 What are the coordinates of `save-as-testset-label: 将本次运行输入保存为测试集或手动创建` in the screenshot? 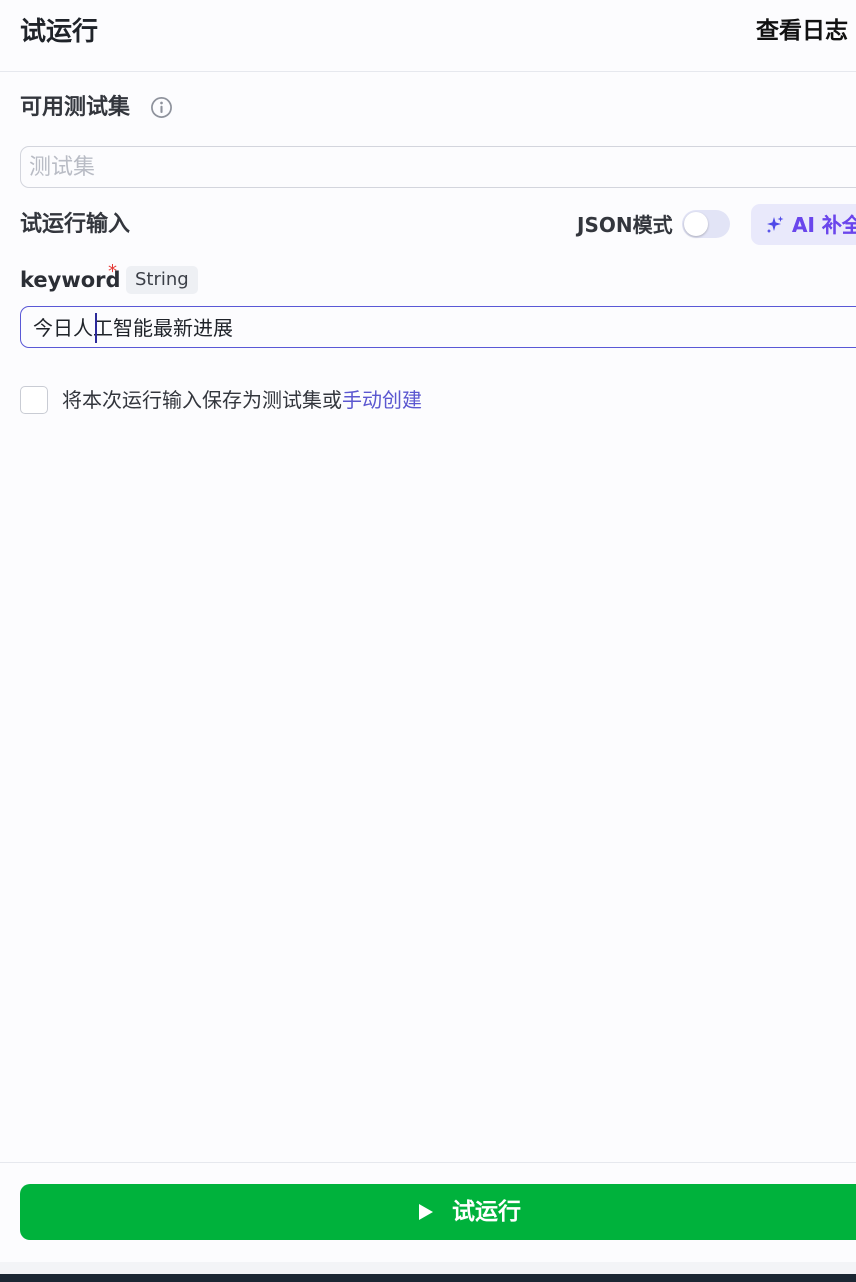 It's located at (242, 400).